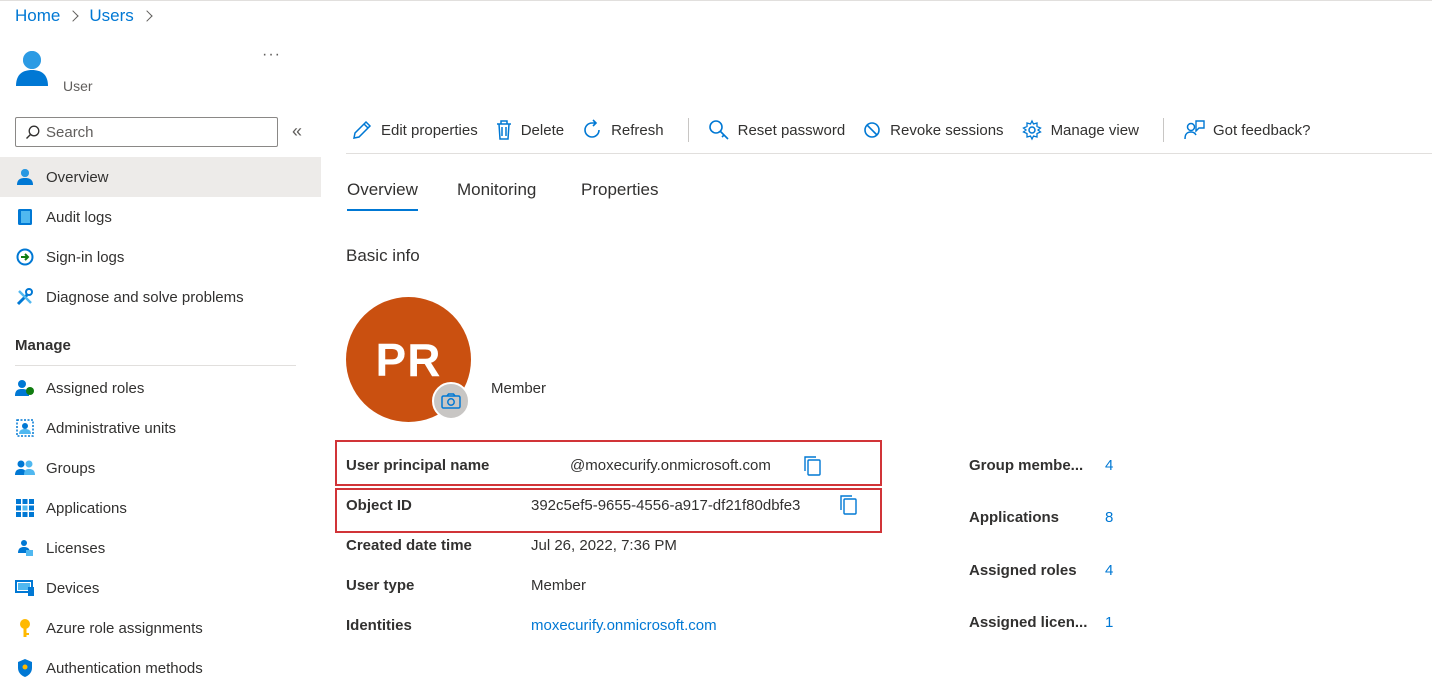 Image resolution: width=1432 pixels, height=678 pixels. What do you see at coordinates (718, 130) in the screenshot?
I see `key-search-icon` at bounding box center [718, 130].